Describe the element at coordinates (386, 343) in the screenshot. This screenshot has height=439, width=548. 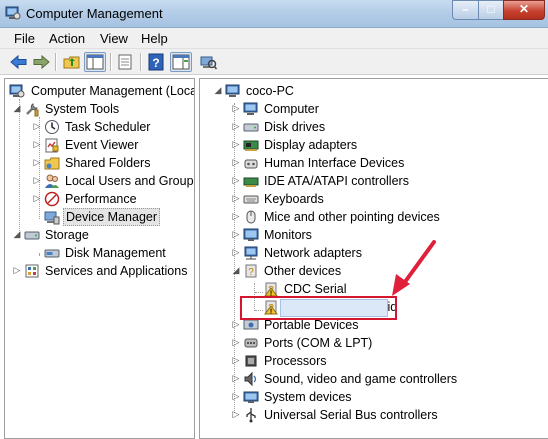
I see `device-category-after-1: ▷ Ports (COM & LPT)` at that location.